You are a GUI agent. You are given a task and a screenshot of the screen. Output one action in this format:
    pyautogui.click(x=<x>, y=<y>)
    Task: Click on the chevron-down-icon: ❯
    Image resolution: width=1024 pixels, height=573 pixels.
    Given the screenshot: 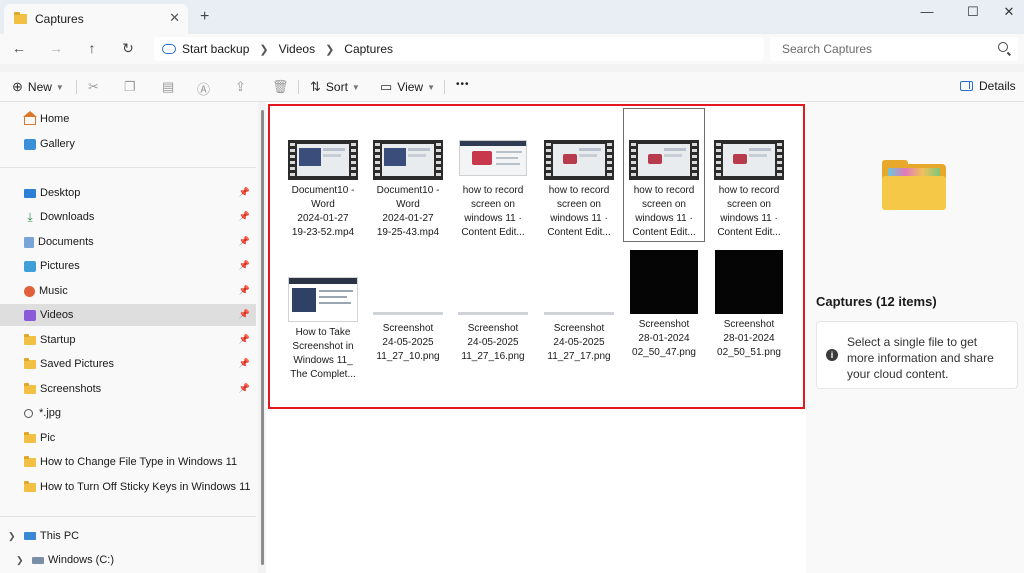 What is the action you would take?
    pyautogui.click(x=12, y=536)
    